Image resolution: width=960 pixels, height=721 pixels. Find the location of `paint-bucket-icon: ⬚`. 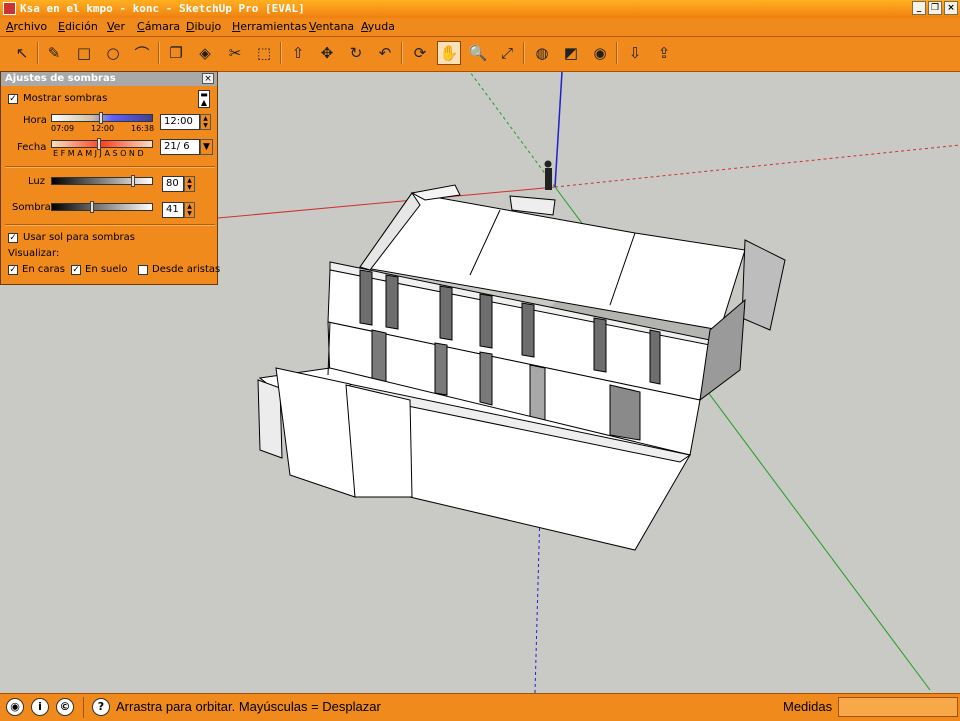

paint-bucket-icon: ⬚ is located at coordinates (264, 53).